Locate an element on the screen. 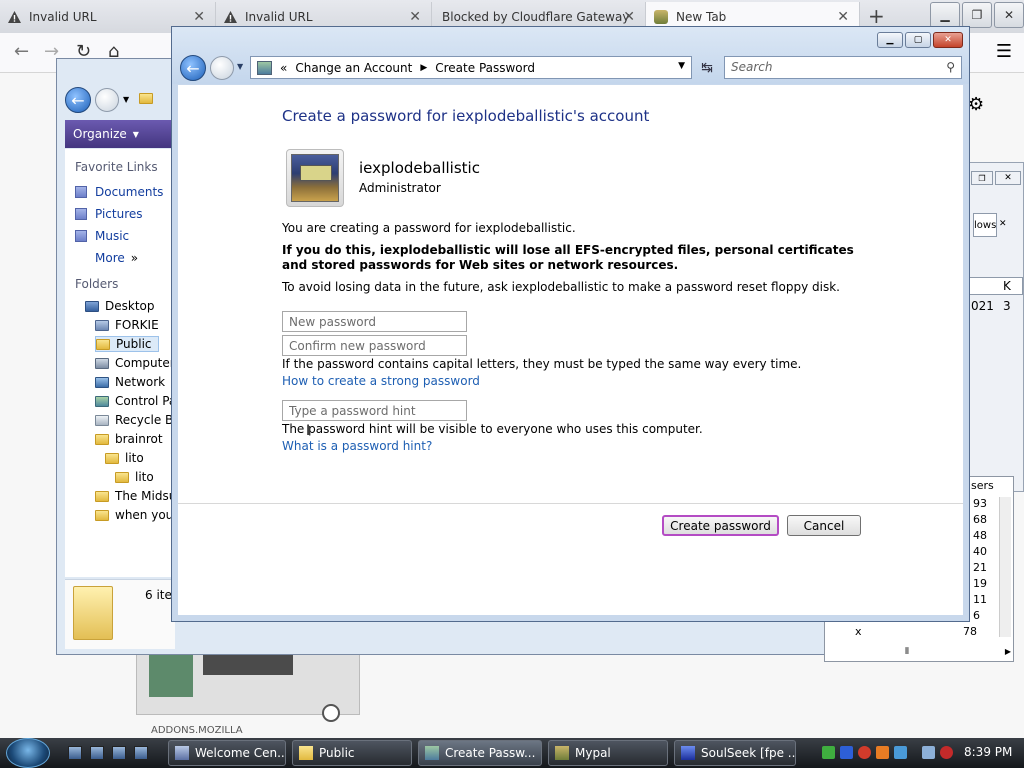 The image size is (1024, 768). organize-button: Organize ▼ is located at coordinates (120, 134).